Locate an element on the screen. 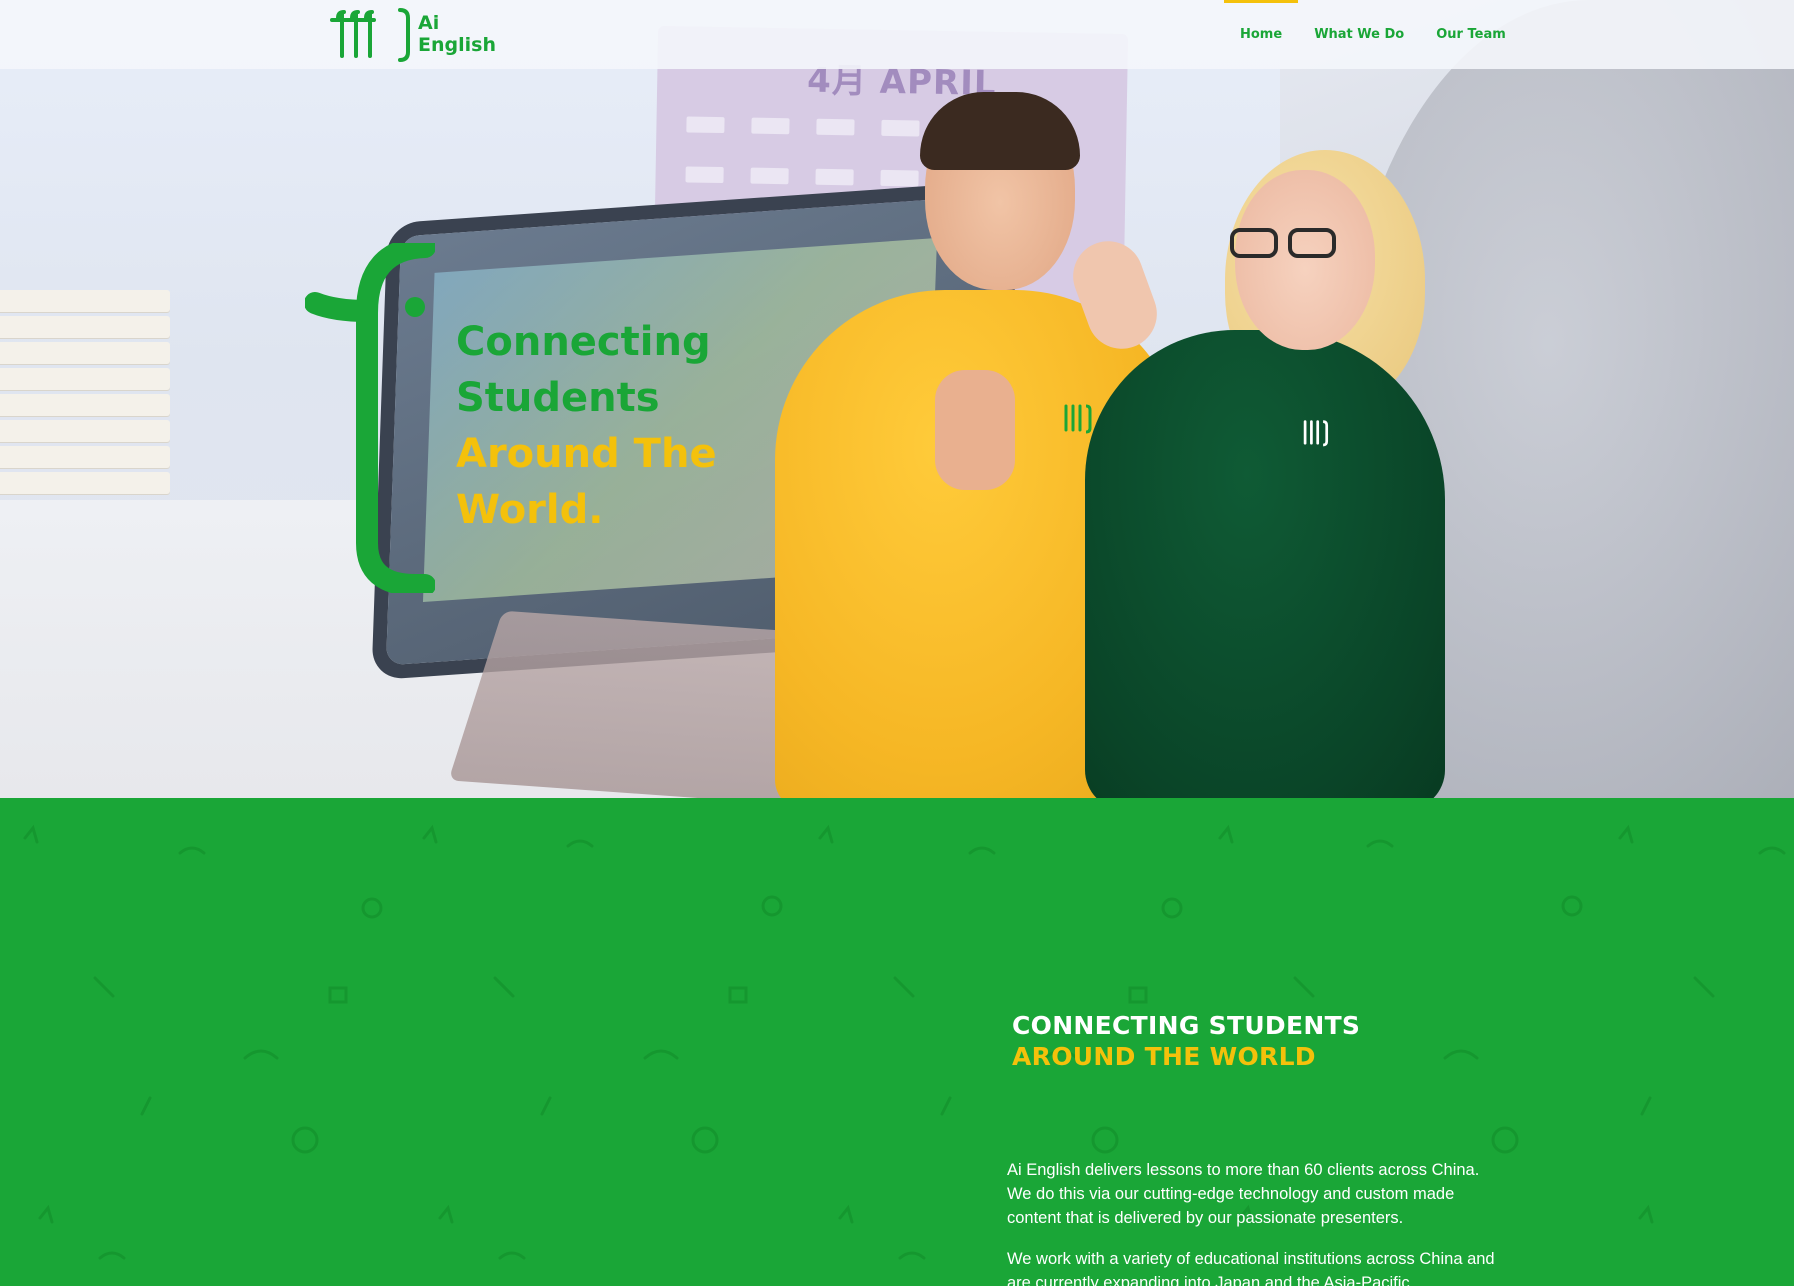 The width and height of the screenshot is (1794, 1286). hero-headline-line2: Students is located at coordinates (558, 398).